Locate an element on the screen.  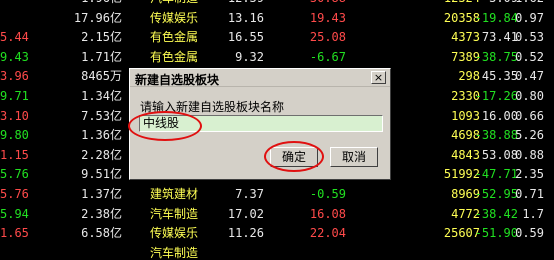
table-cell-c3: 12.39 is located at coordinates (239, 4).